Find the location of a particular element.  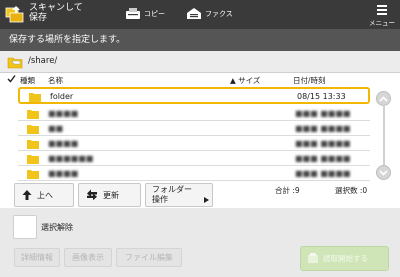

details-button: 詳細情報 is located at coordinates (37, 257).